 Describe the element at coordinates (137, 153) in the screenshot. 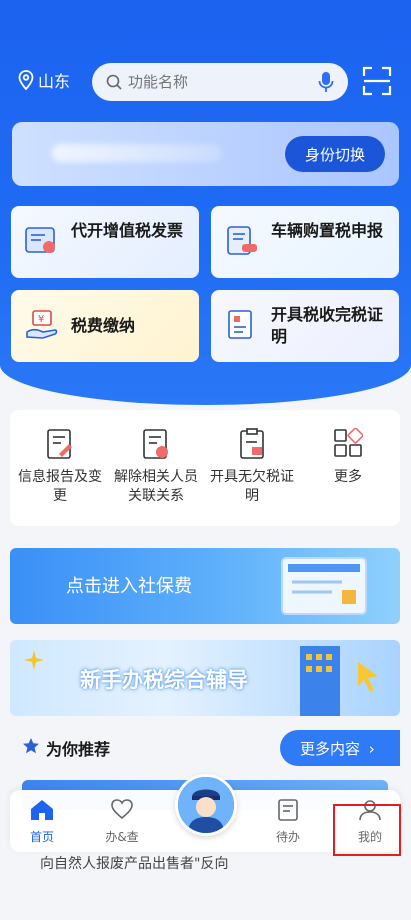

I see `blurred-user-name` at that location.